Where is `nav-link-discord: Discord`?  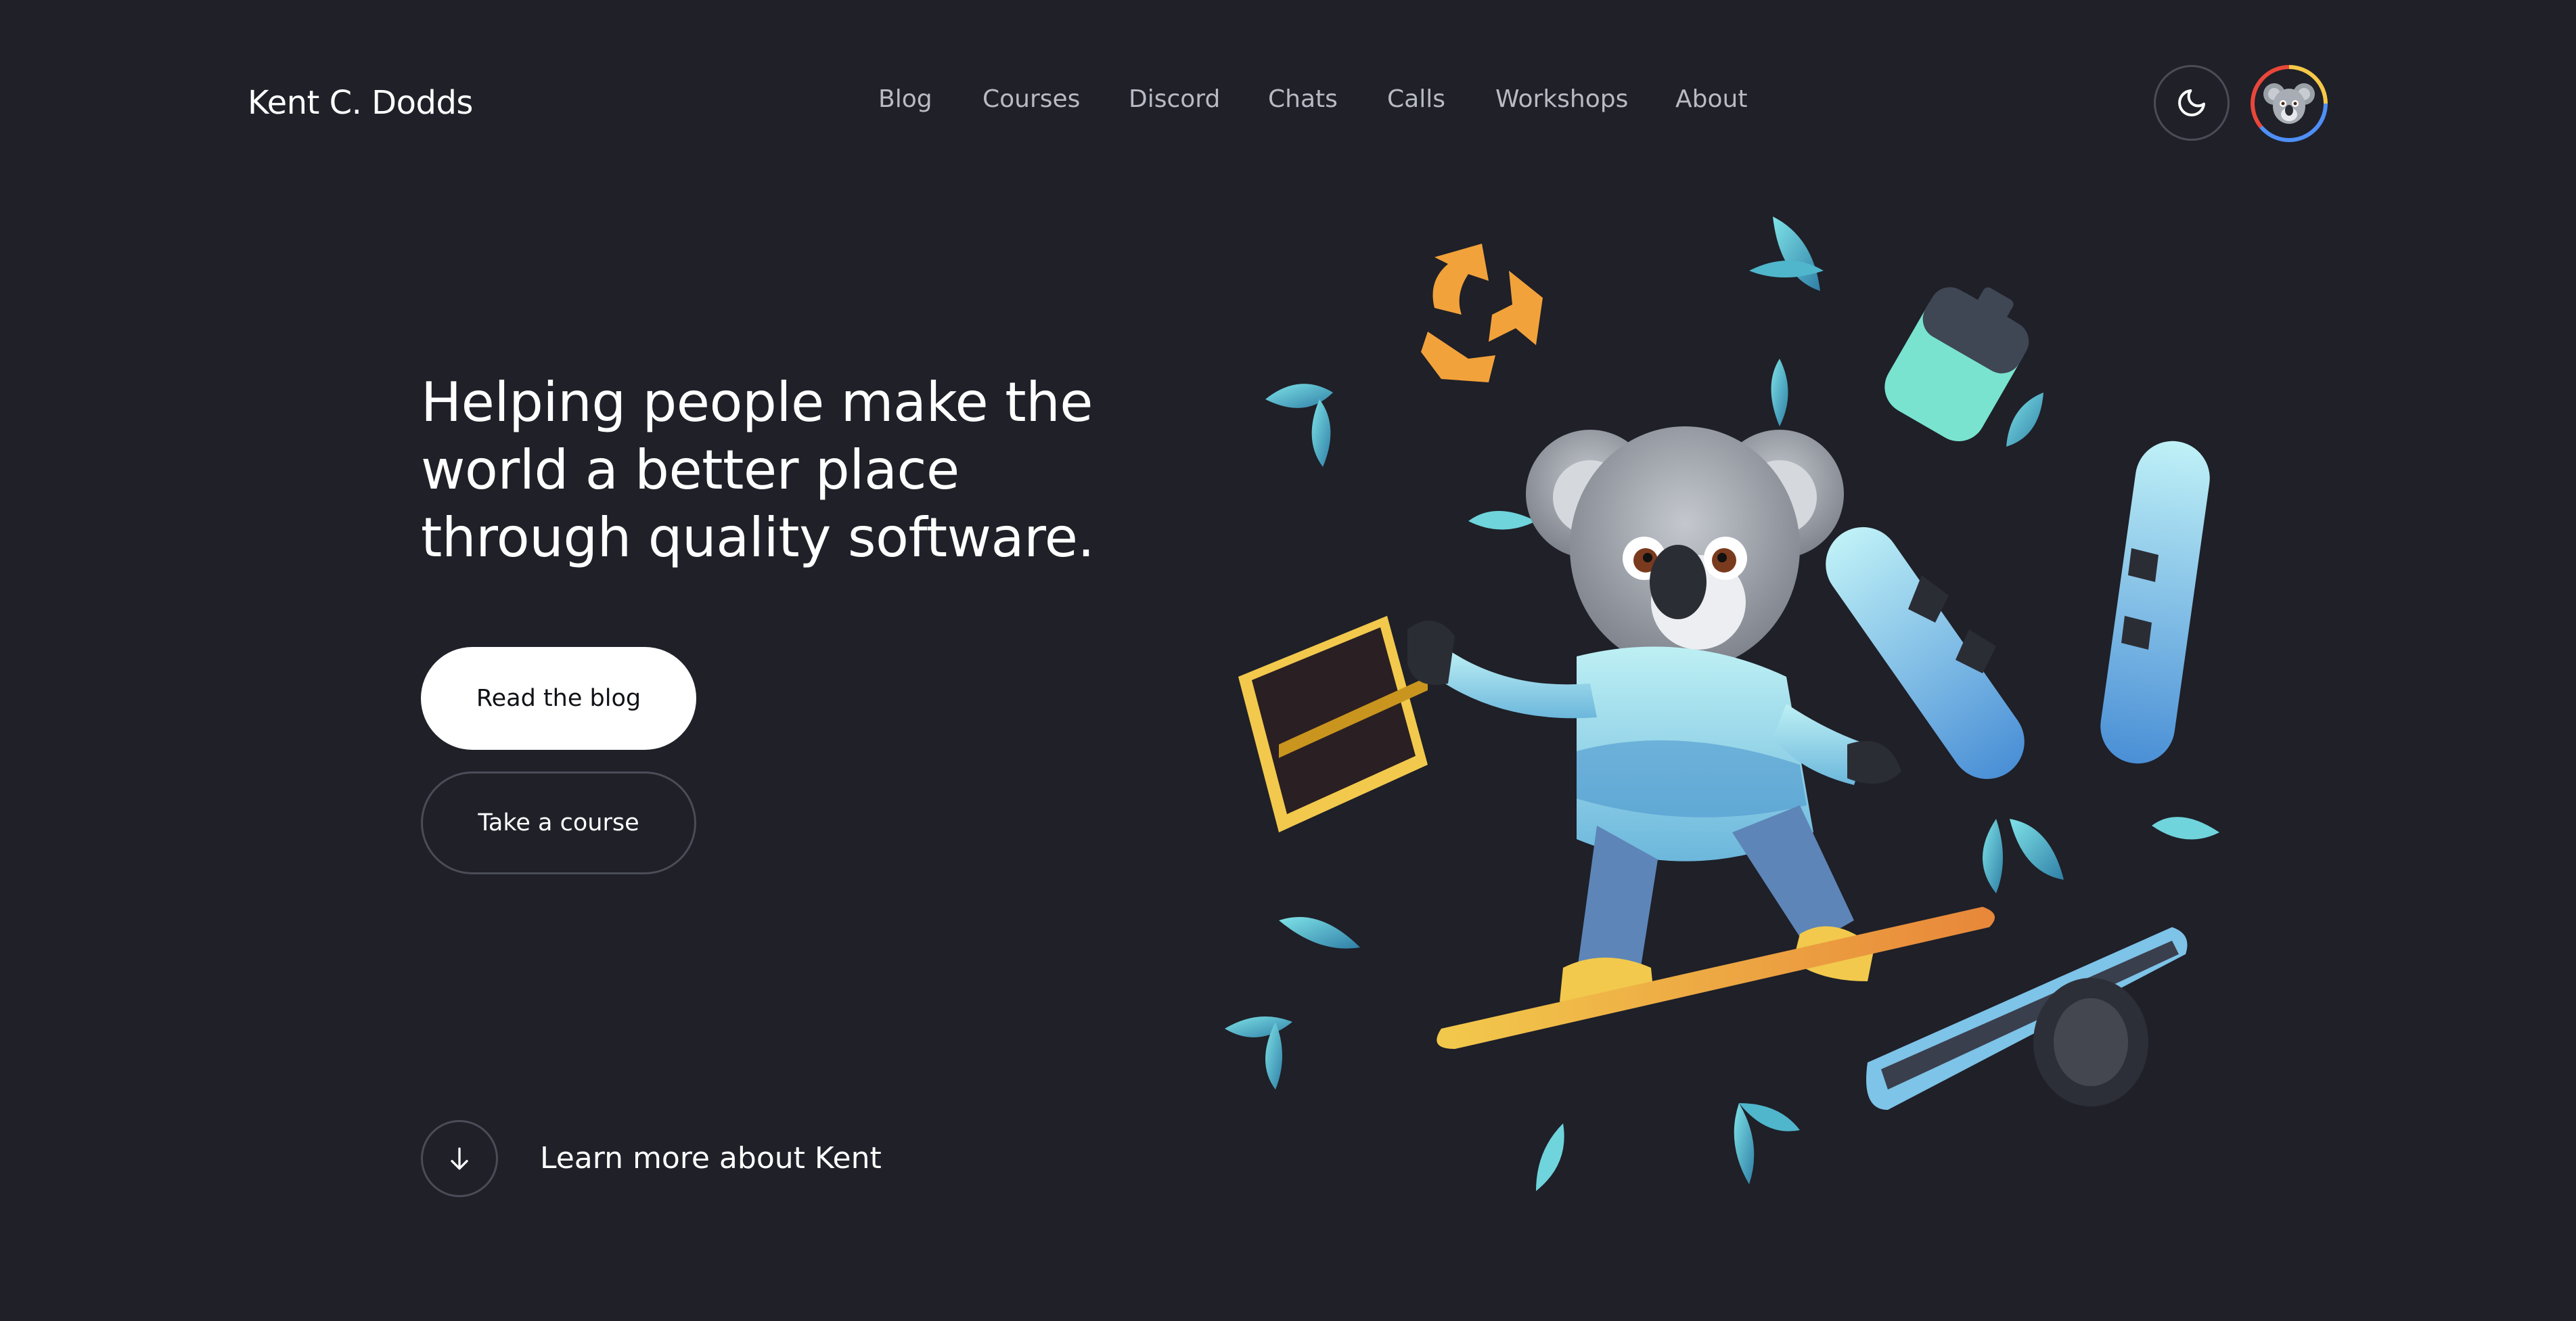 nav-link-discord: Discord is located at coordinates (1174, 99).